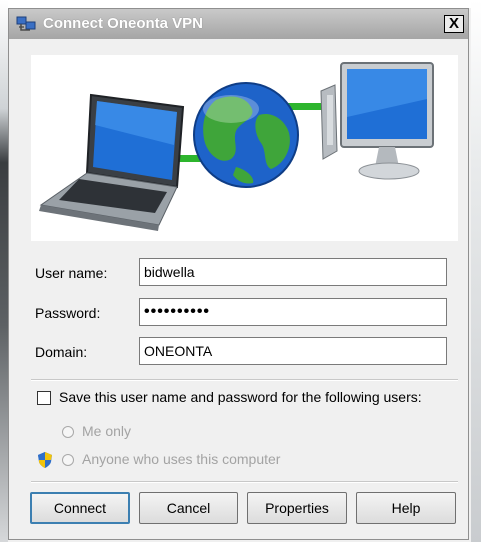  Describe the element at coordinates (293, 272) in the screenshot. I see `username-input` at that location.